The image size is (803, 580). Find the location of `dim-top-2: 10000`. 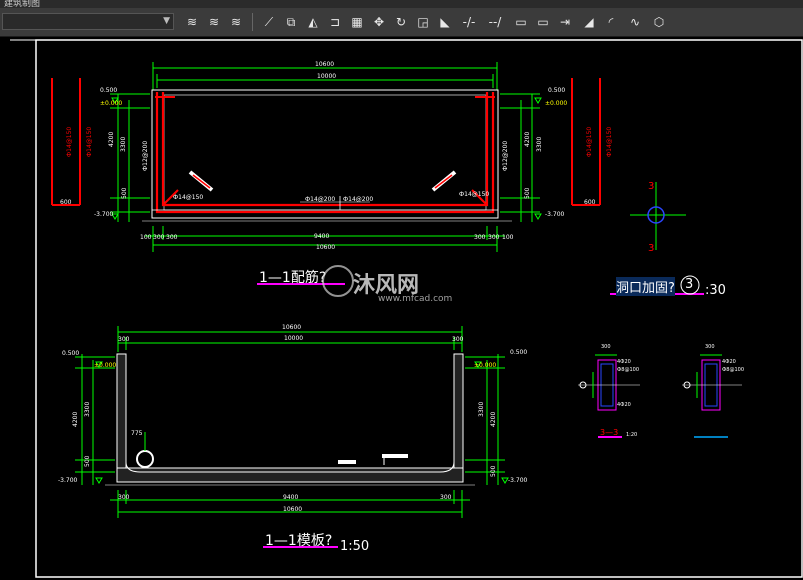

dim-top-2: 10000 is located at coordinates (327, 76).